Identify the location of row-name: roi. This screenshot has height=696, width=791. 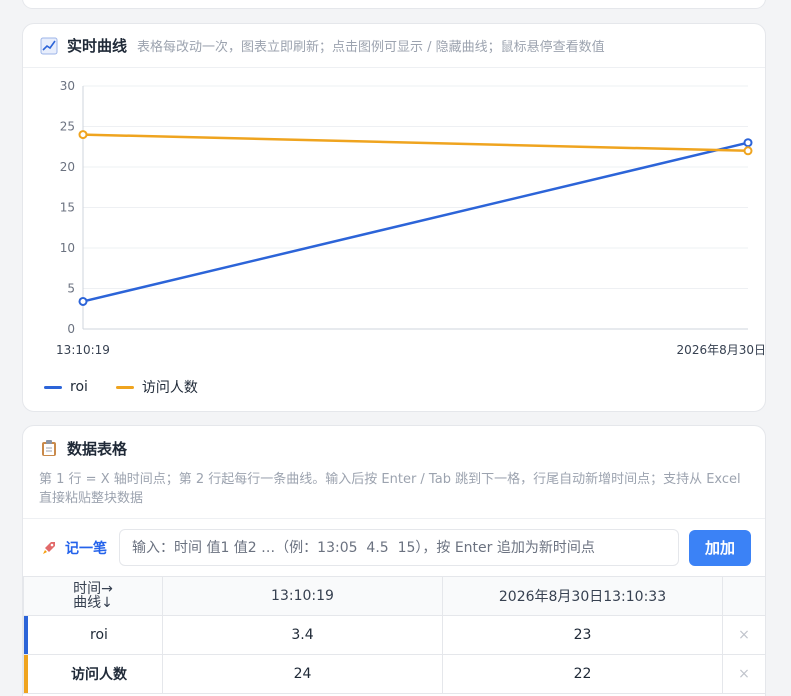
(99, 635).